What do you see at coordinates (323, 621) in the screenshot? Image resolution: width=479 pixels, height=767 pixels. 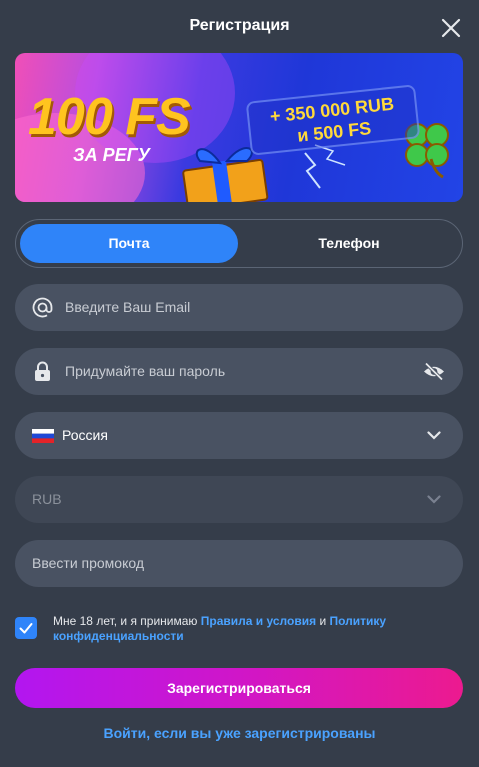 I see `terms-and: и` at bounding box center [323, 621].